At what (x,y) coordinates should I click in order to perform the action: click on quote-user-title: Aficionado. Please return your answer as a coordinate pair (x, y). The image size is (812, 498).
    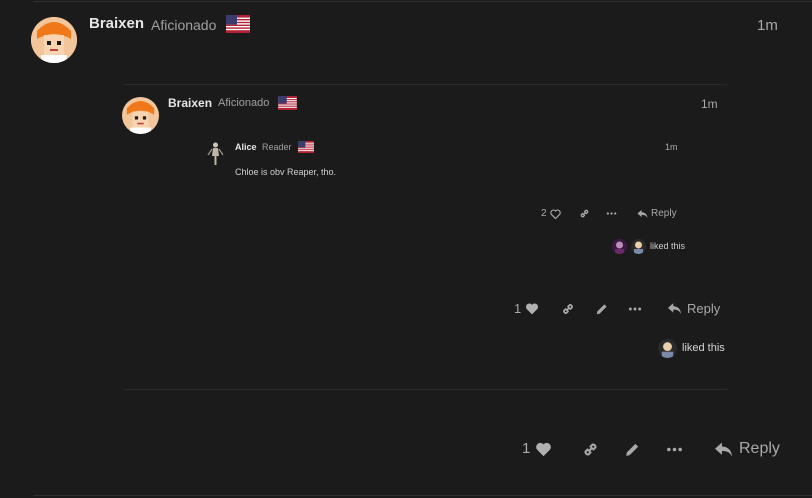
    Looking at the image, I should click on (244, 103).